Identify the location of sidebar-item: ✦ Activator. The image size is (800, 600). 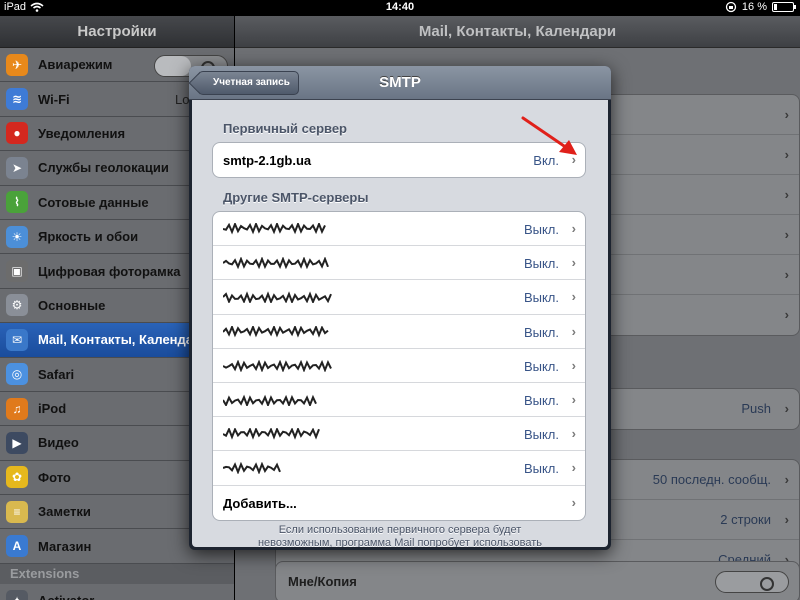
(117, 591).